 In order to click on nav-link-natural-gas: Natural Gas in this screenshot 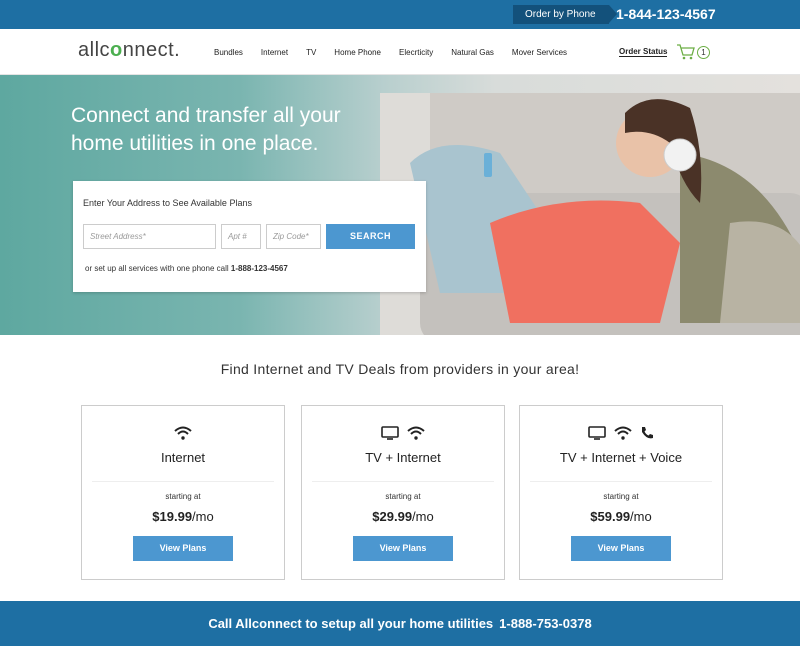, I will do `click(472, 52)`.